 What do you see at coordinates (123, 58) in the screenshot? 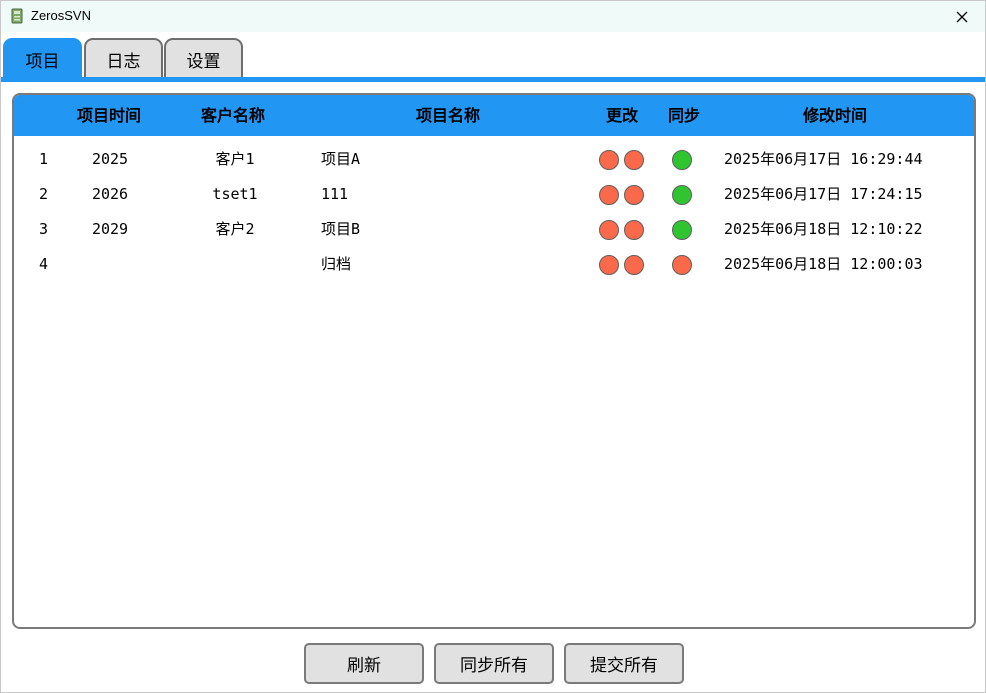
I see `tab-logs: 日志` at bounding box center [123, 58].